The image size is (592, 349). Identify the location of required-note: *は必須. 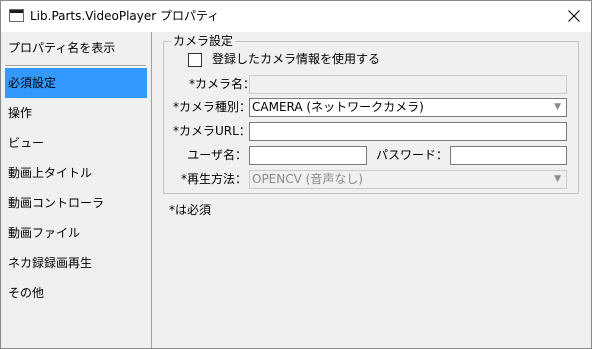
(190, 210).